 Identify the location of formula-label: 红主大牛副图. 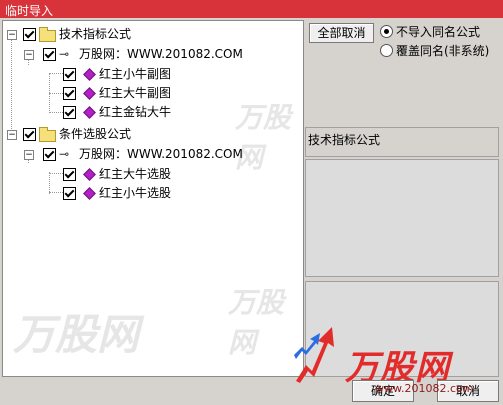
(135, 93).